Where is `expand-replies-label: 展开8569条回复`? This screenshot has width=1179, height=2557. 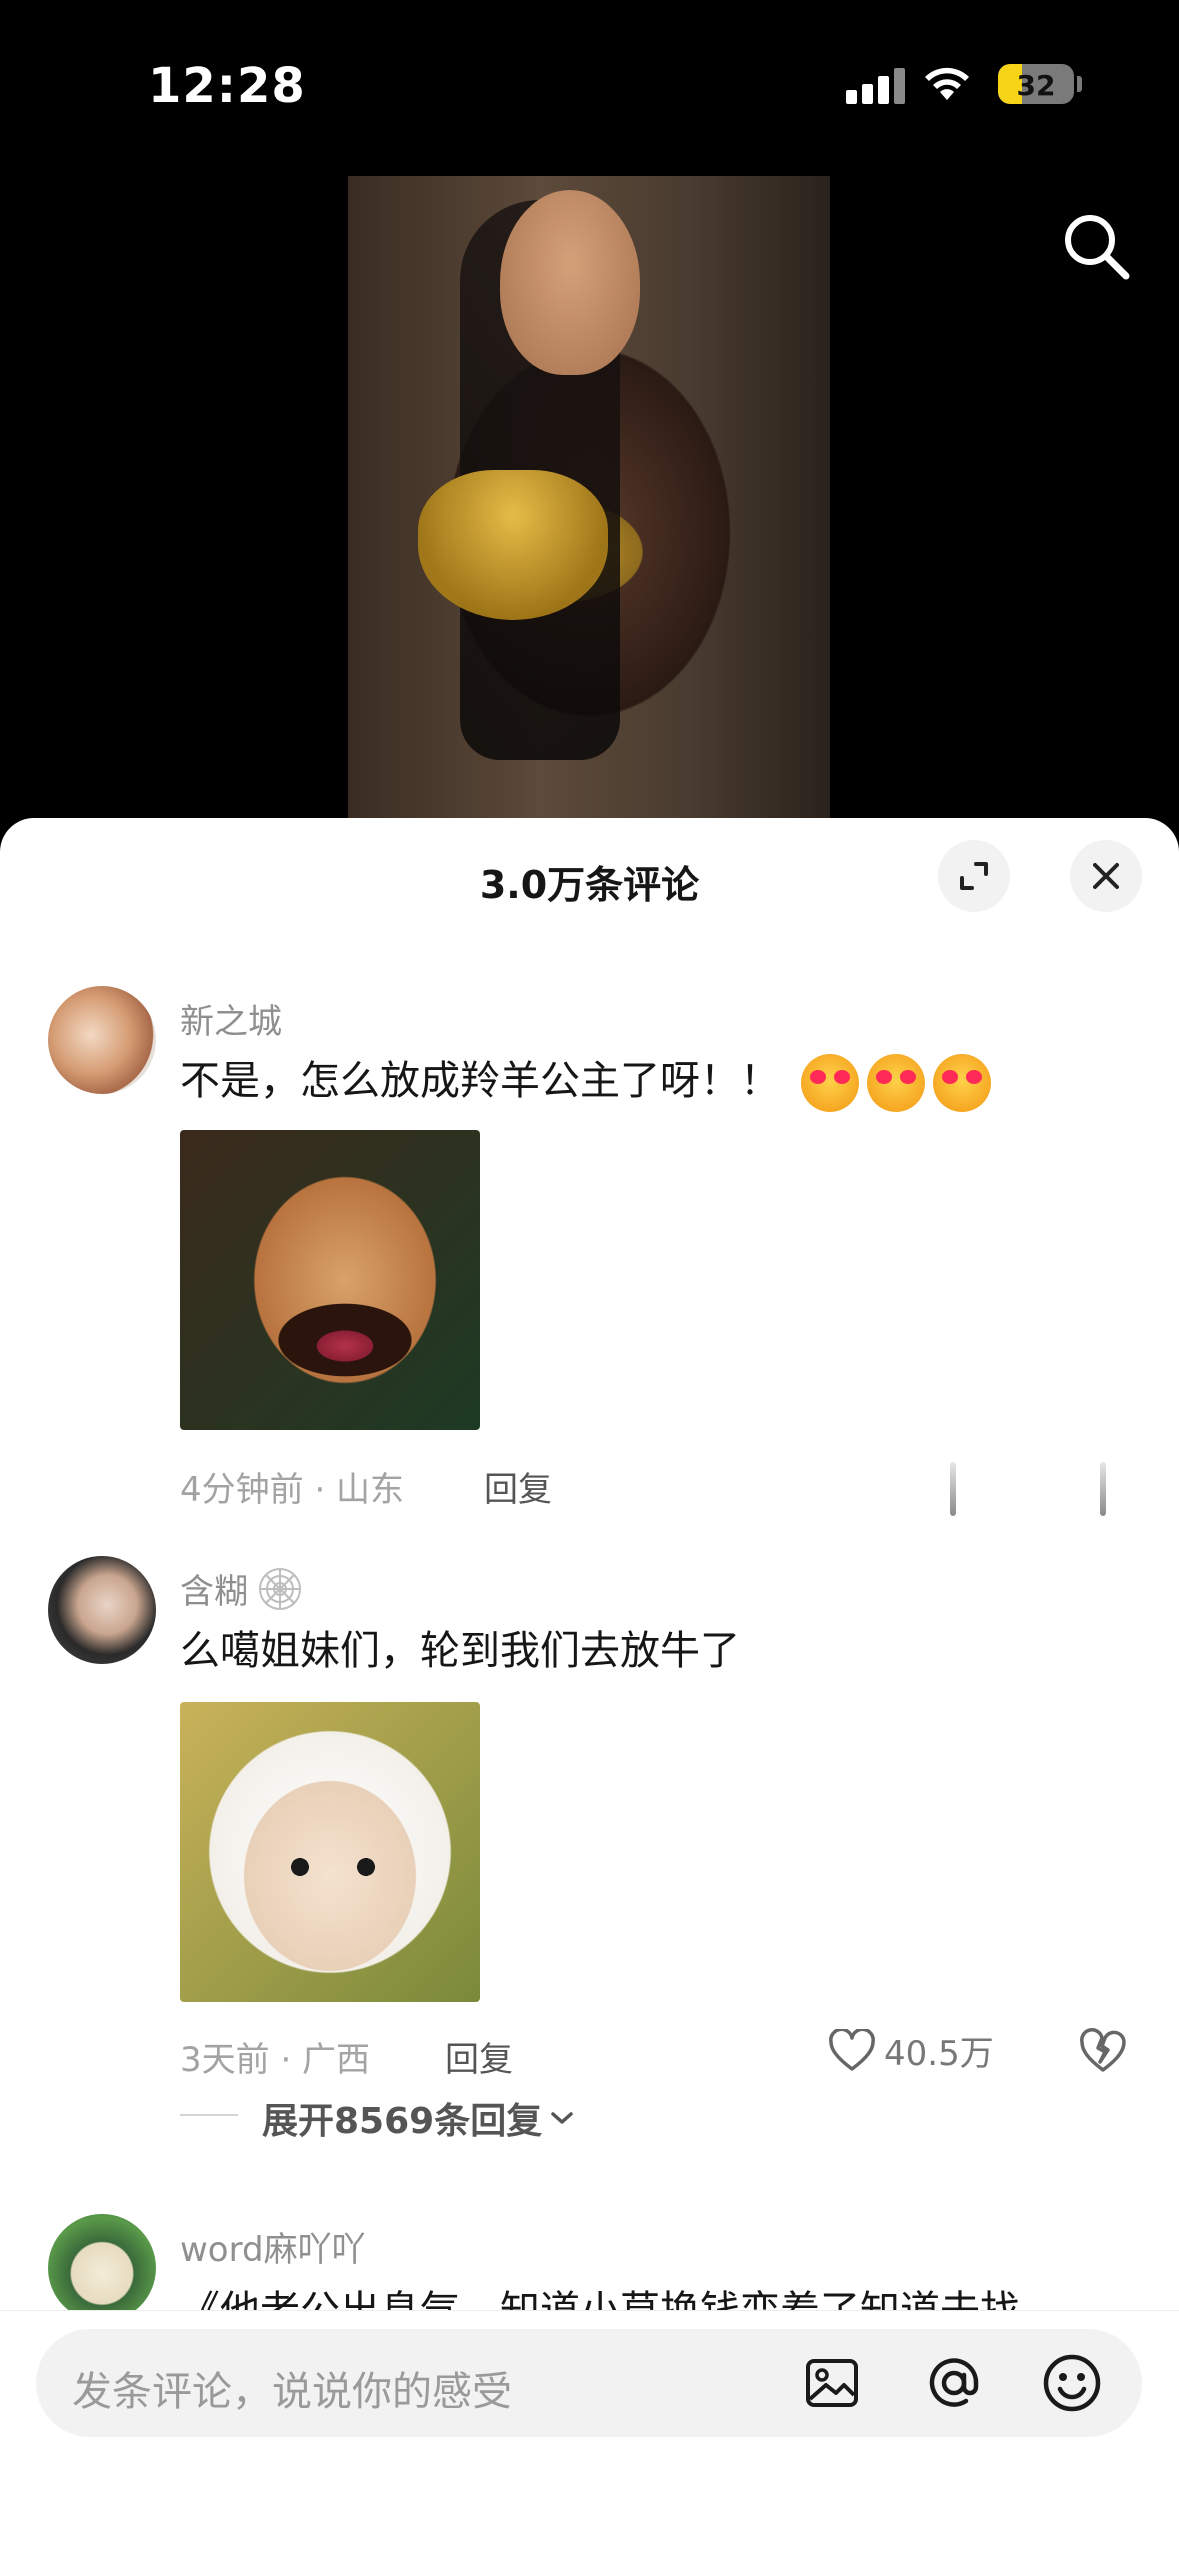
expand-replies-label: 展开8569条回复 is located at coordinates (402, 2121).